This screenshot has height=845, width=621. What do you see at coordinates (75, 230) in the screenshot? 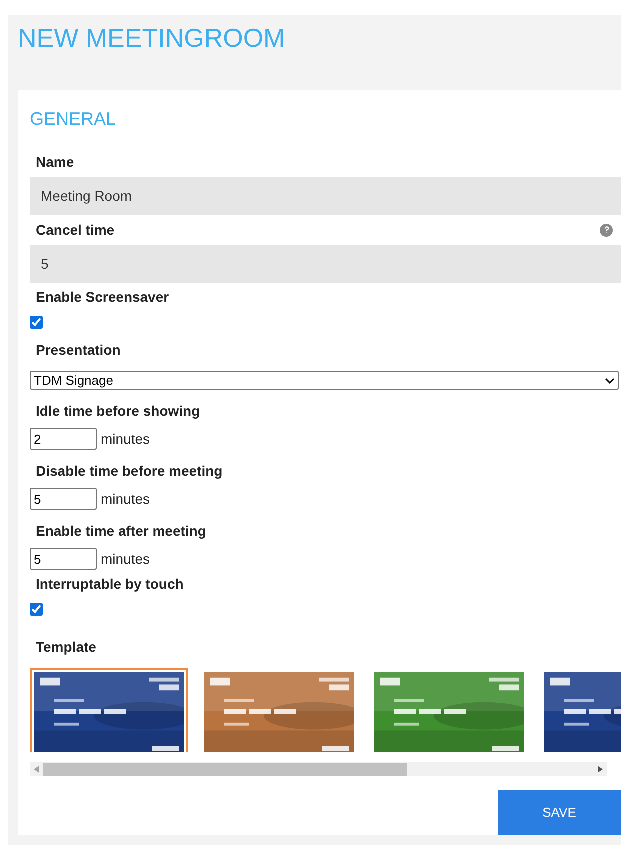
I see `field-label: Cancel time` at bounding box center [75, 230].